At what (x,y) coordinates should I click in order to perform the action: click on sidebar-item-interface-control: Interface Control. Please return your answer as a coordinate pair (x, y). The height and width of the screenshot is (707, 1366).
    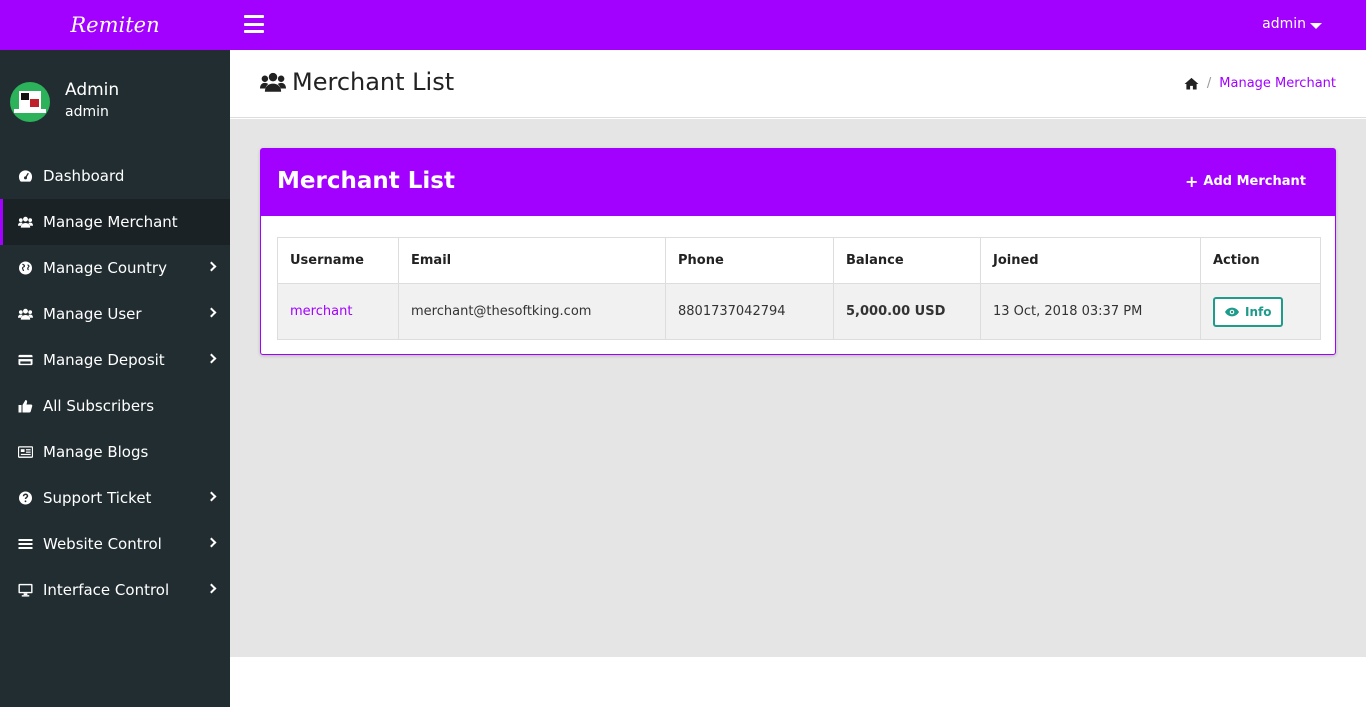
    Looking at the image, I should click on (115, 590).